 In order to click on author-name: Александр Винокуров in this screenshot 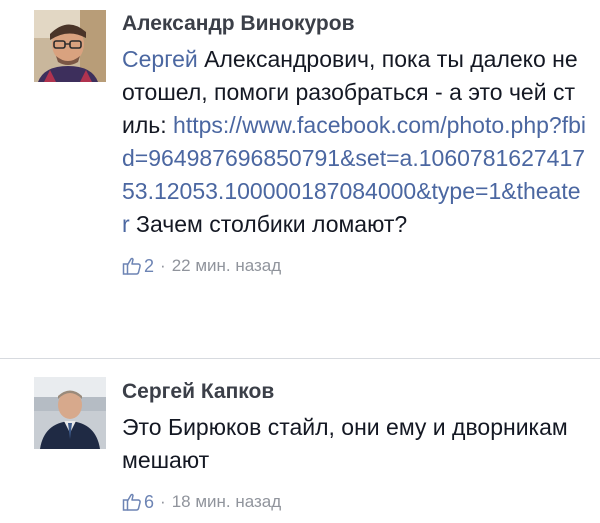, I will do `click(354, 24)`.